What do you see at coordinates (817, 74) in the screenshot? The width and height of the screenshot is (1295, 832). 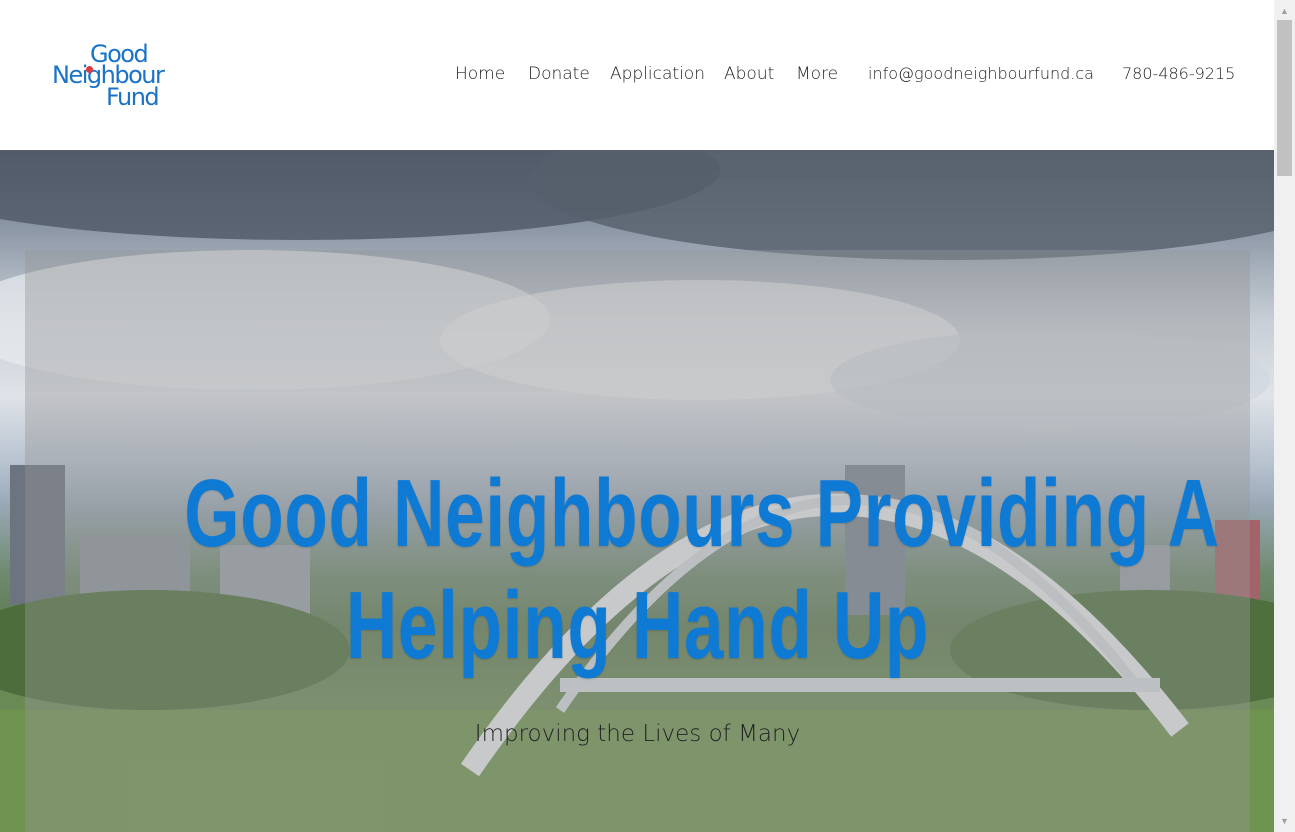 I see `nav-more: More` at bounding box center [817, 74].